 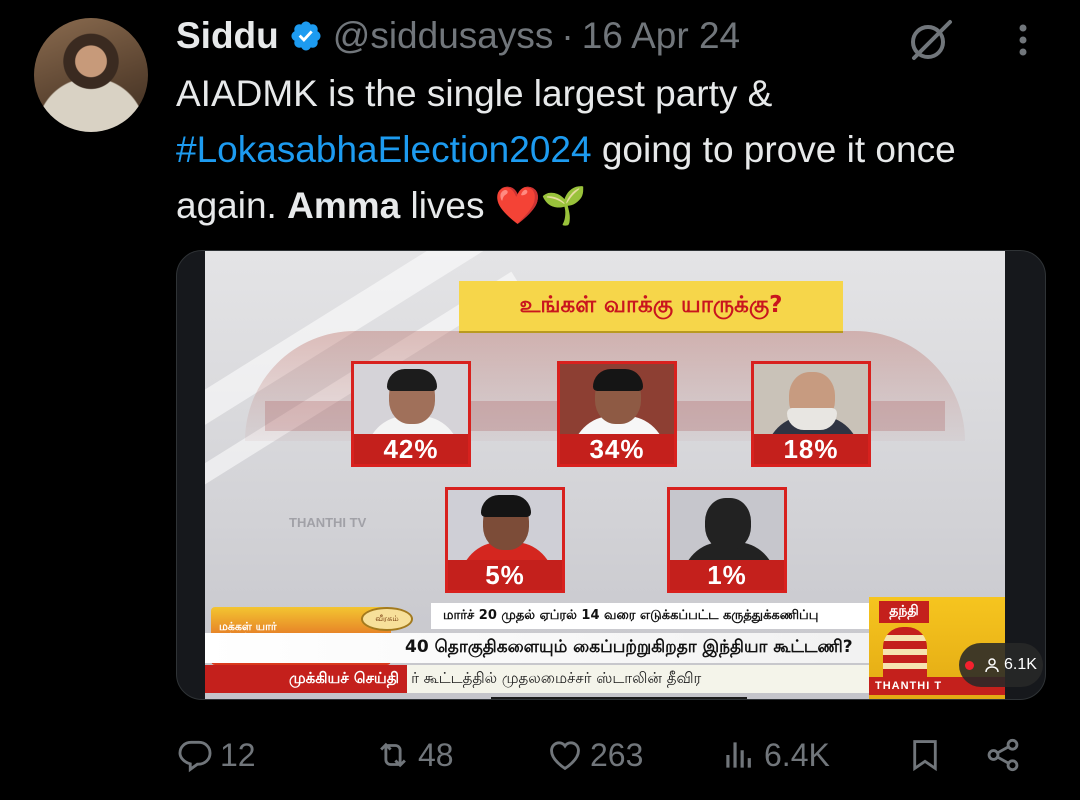 I want to click on tweet-actions: 12 48 263 6.4K, so click(x=616, y=755).